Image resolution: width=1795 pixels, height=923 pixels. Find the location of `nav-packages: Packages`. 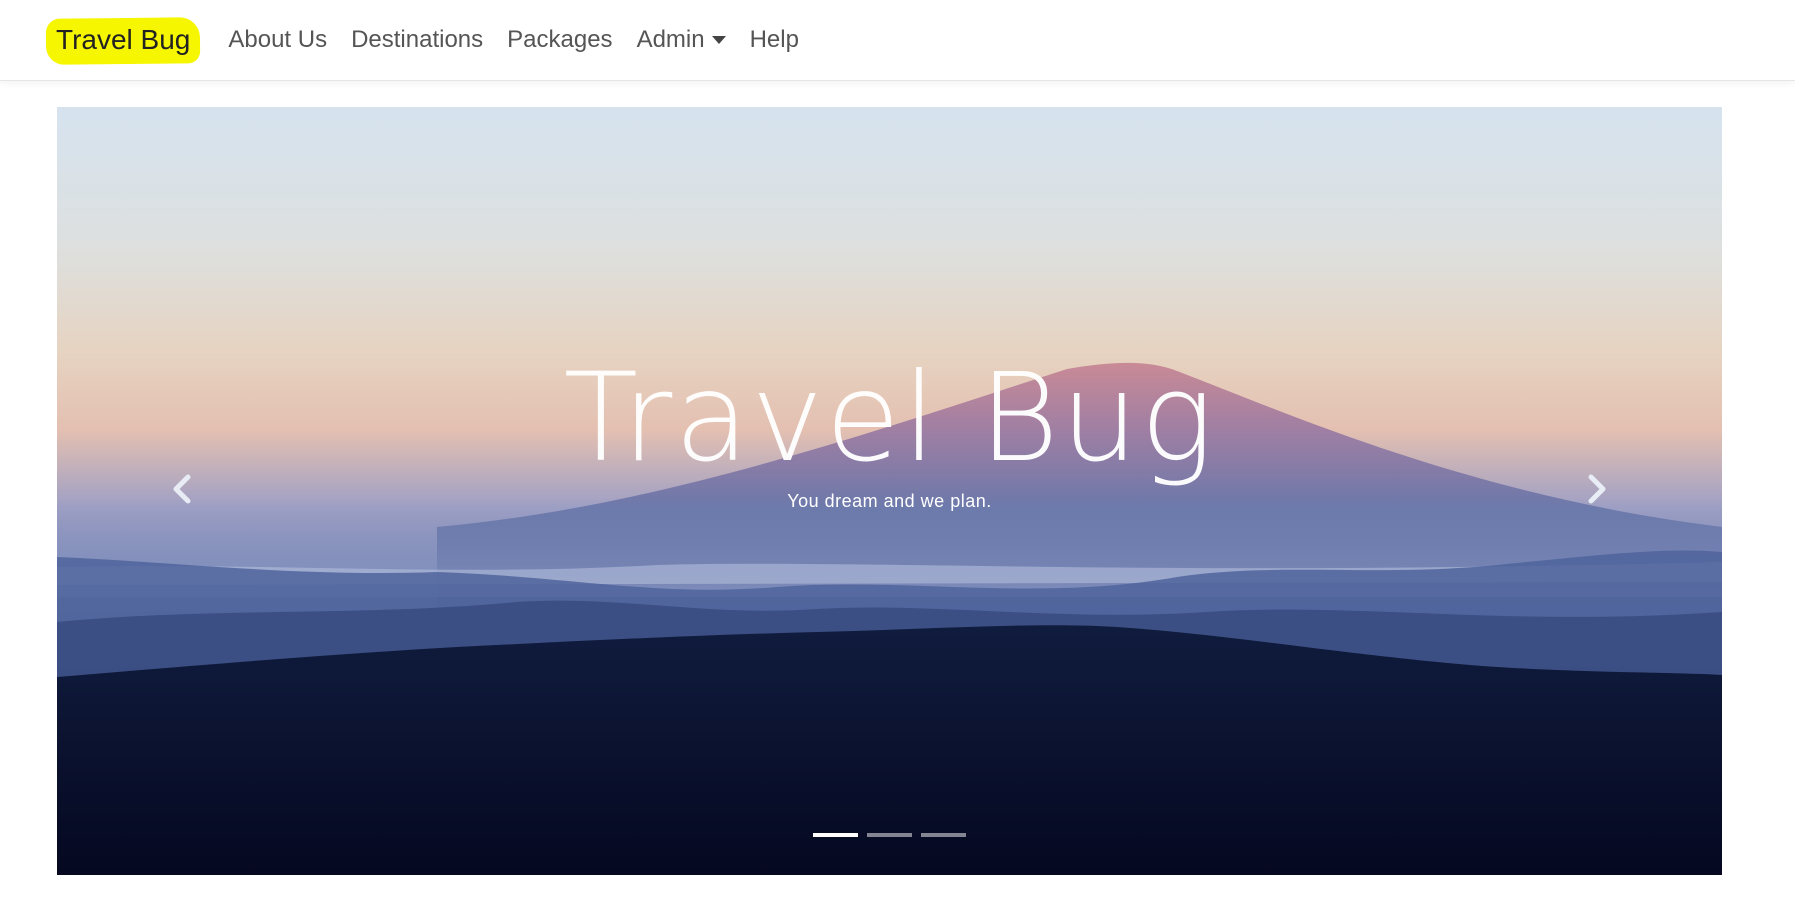

nav-packages: Packages is located at coordinates (559, 40).